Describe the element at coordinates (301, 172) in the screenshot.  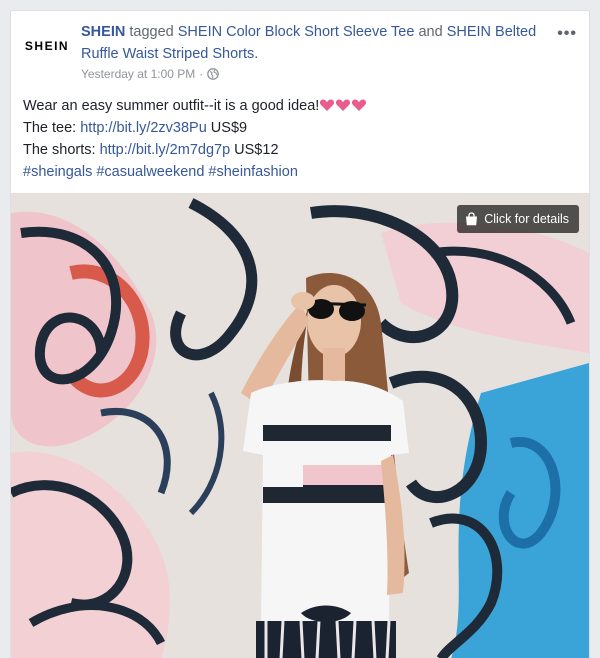
I see `message-line-4: #sheingals #casualweekend #sheinfashion` at that location.